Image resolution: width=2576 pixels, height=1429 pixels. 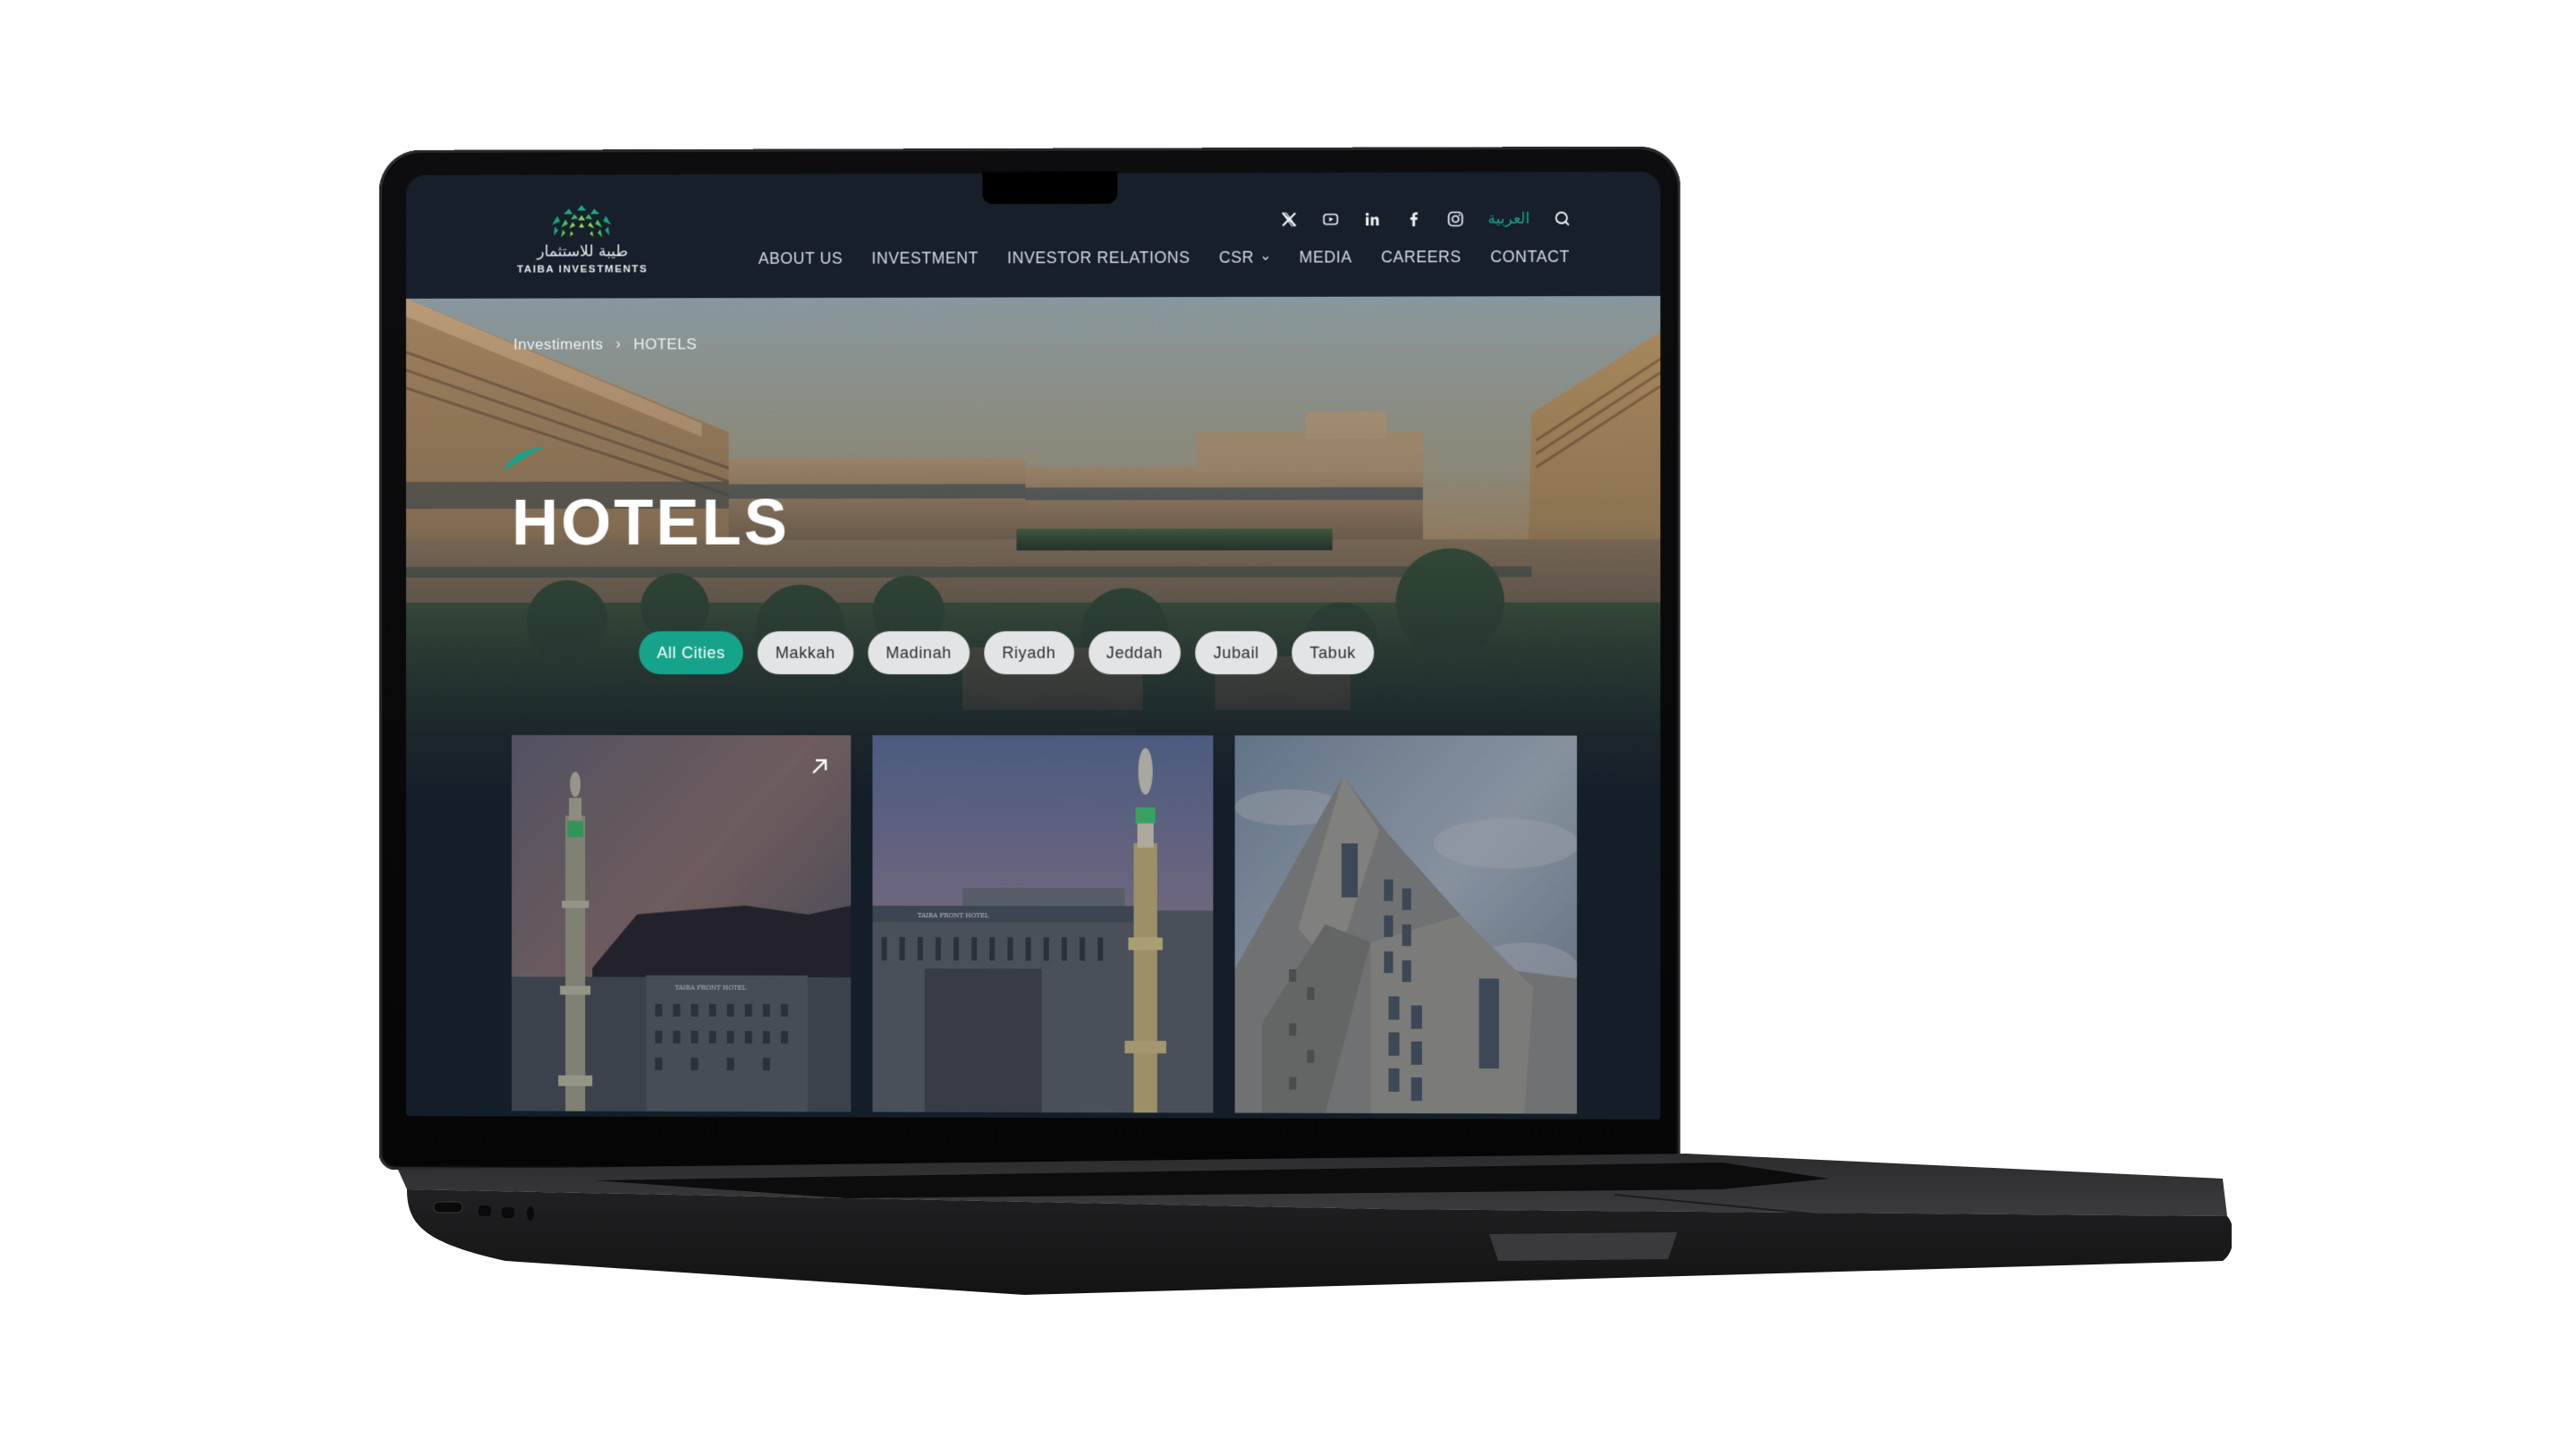 What do you see at coordinates (1508, 219) in the screenshot?
I see `language-toggle: العربية` at bounding box center [1508, 219].